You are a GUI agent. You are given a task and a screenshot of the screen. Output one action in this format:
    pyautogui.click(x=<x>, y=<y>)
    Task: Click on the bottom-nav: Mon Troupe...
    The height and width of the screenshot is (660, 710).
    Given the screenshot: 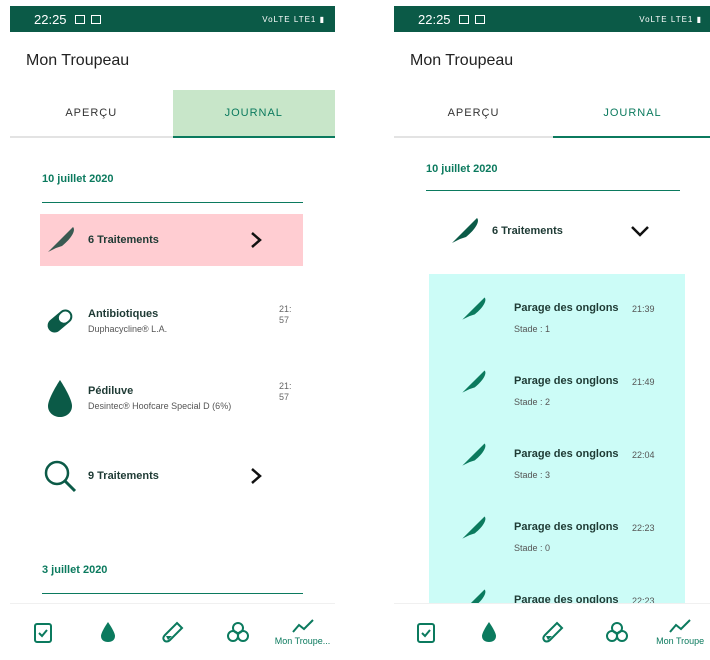 What is the action you would take?
    pyautogui.click(x=172, y=631)
    